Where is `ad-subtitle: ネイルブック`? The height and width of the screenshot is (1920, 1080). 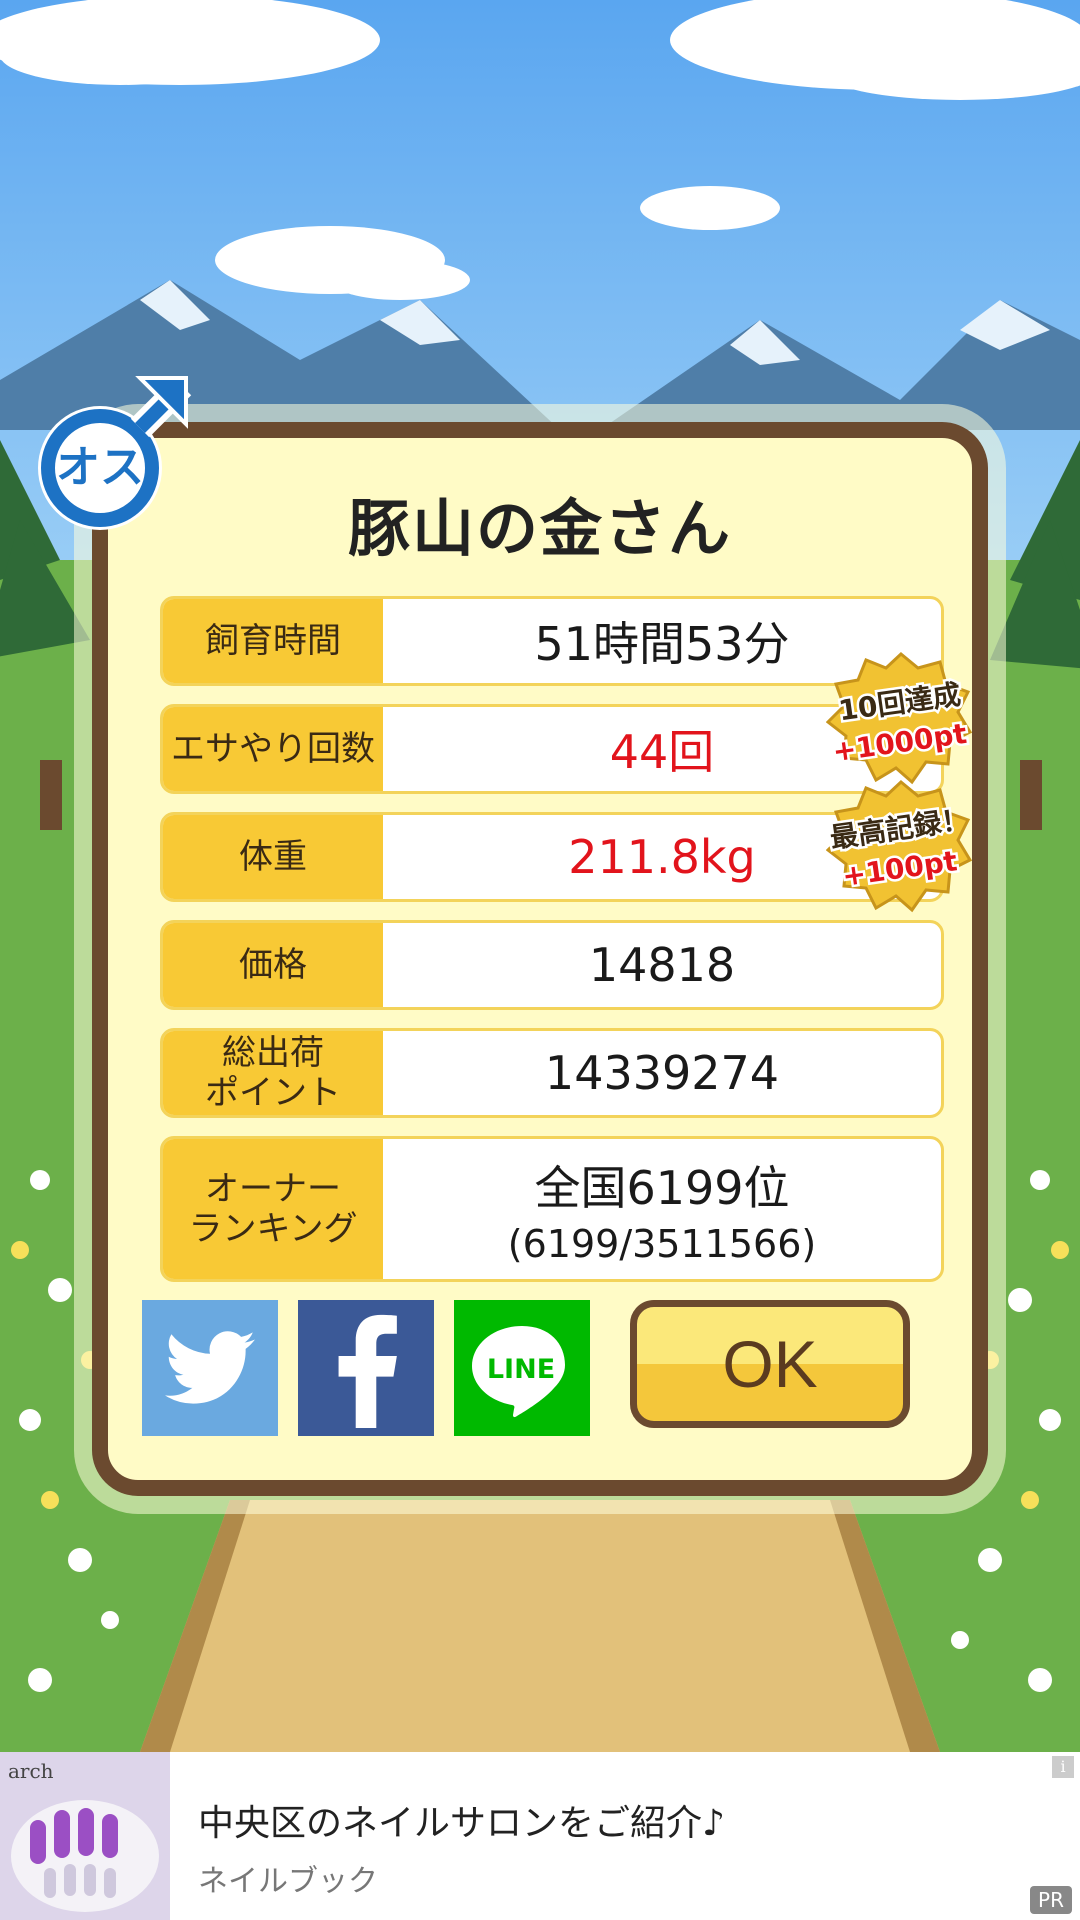 ad-subtitle: ネイルブック is located at coordinates (288, 1881).